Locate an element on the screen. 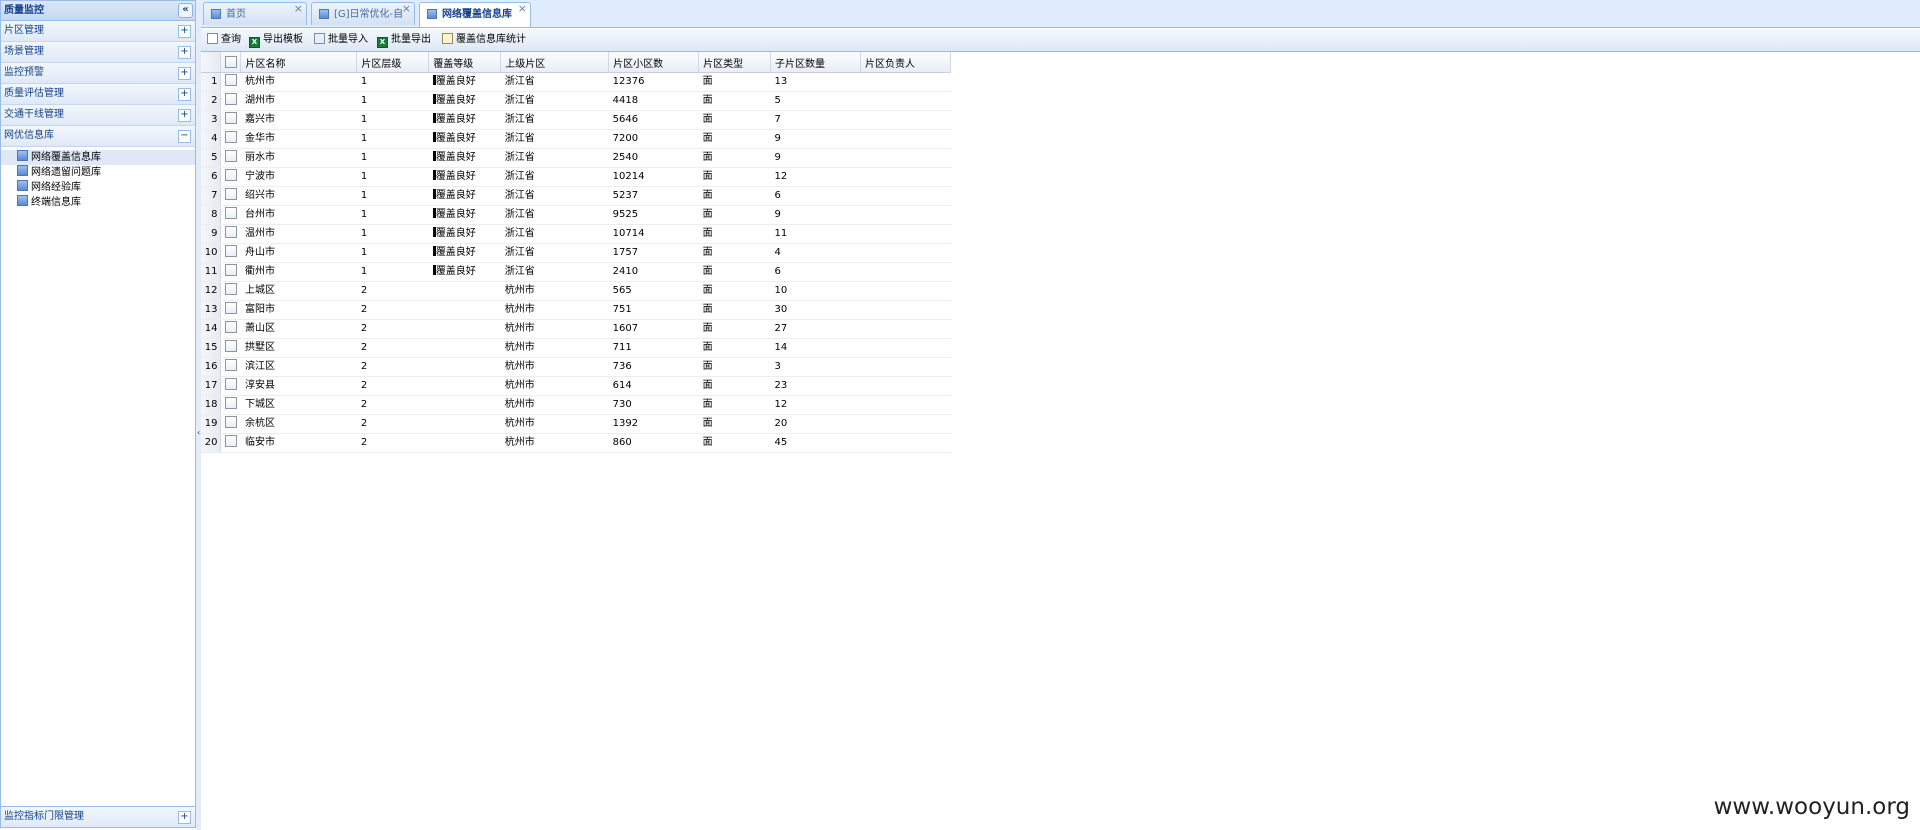 The image size is (1920, 830). column-header: 片区负责人 is located at coordinates (906, 62).